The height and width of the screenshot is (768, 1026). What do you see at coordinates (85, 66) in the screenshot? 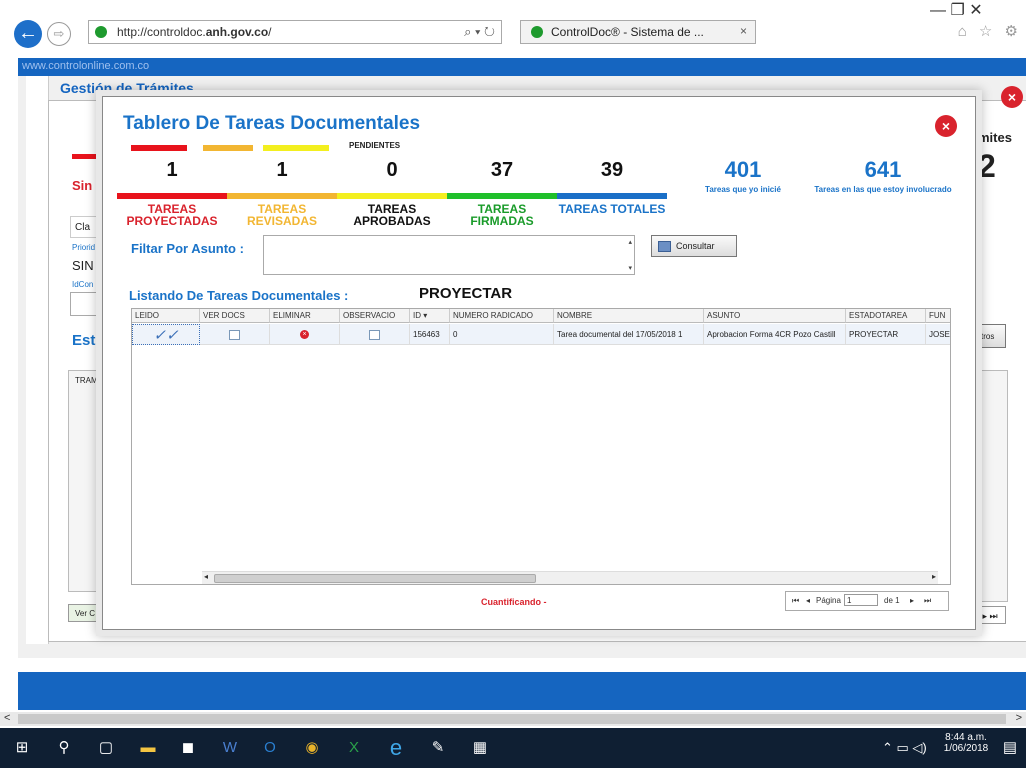
I see `site-link: www.controlonline.com.co` at bounding box center [85, 66].